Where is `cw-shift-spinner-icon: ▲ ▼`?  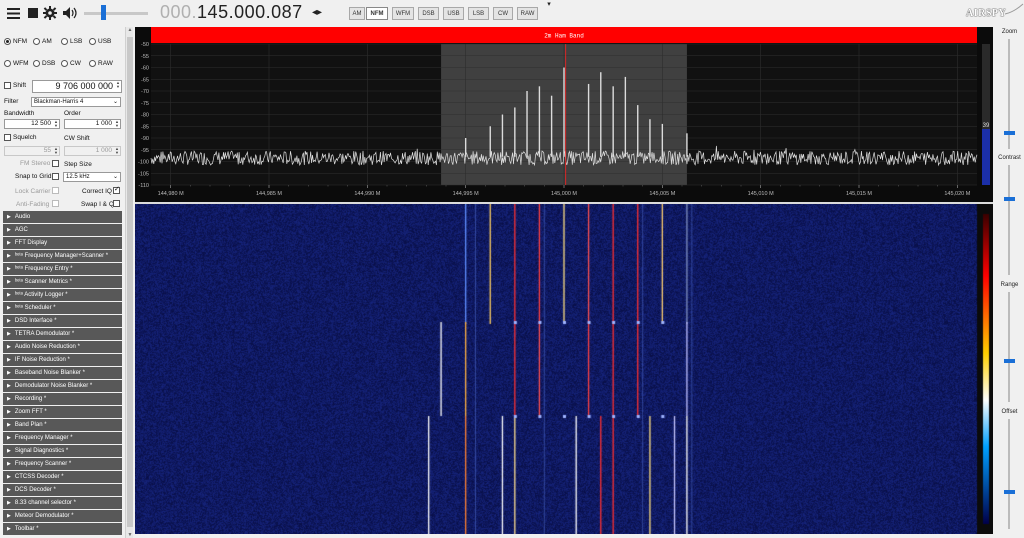 cw-shift-spinner-icon: ▲ ▼ is located at coordinates (117, 151).